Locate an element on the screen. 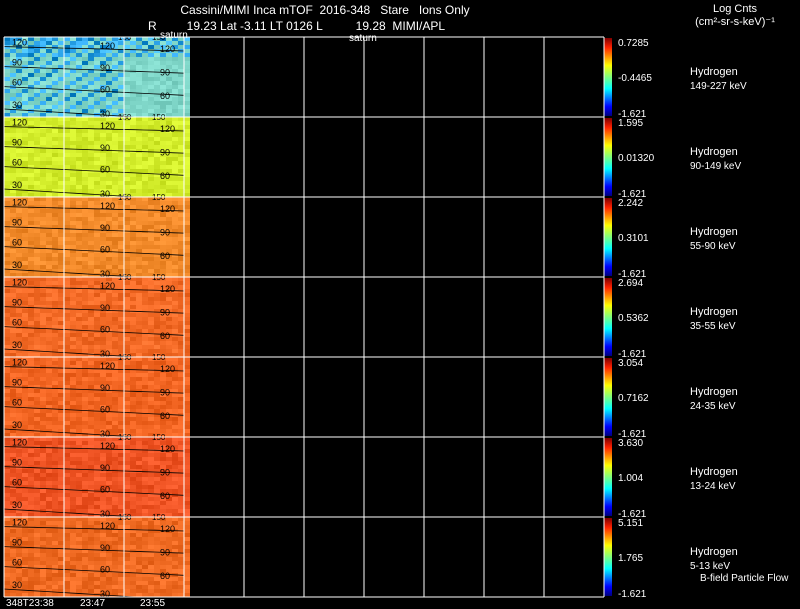  contour-label: 60 is located at coordinates (105, 170).